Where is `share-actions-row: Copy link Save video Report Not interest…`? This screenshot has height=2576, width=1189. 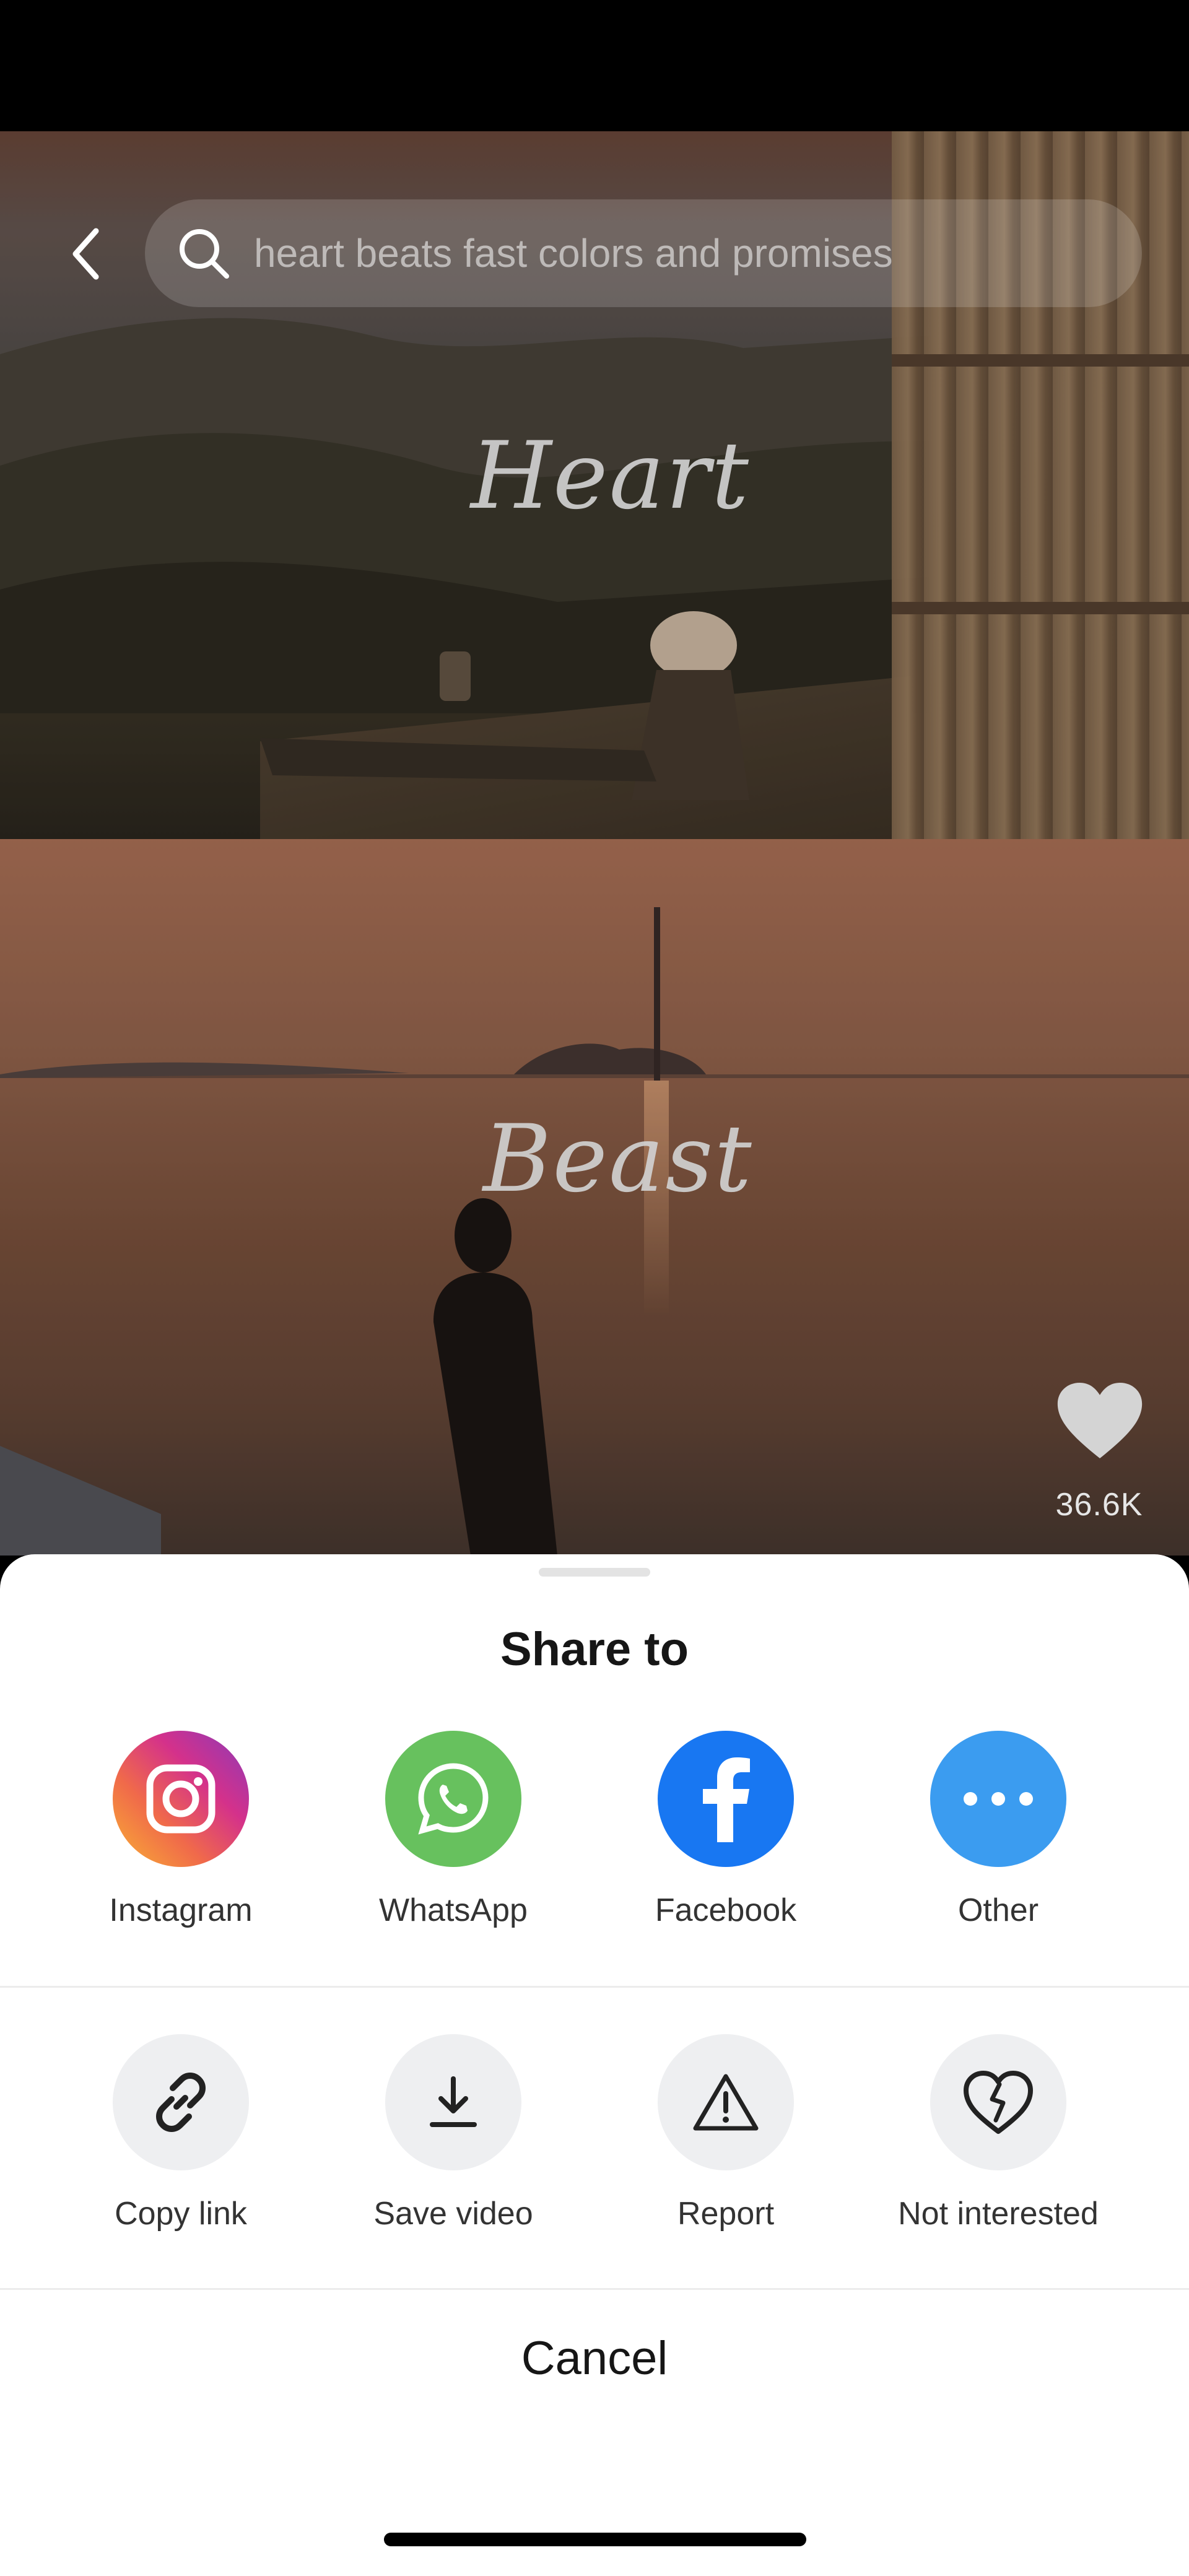 share-actions-row: Copy link Save video Report Not interest… is located at coordinates (594, 2145).